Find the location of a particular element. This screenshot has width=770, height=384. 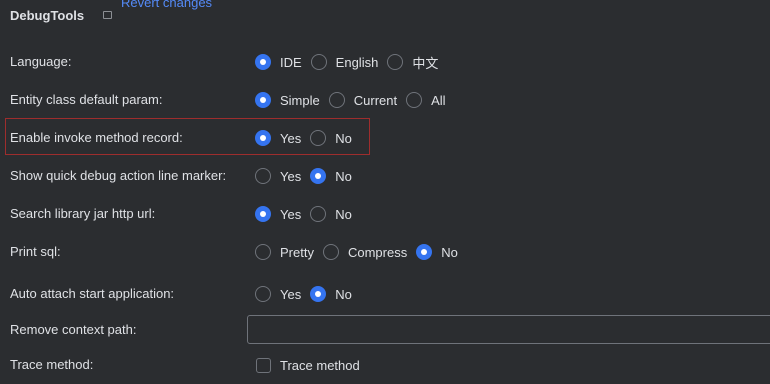

auto-attach-radio-group: Yes No is located at coordinates (308, 294).